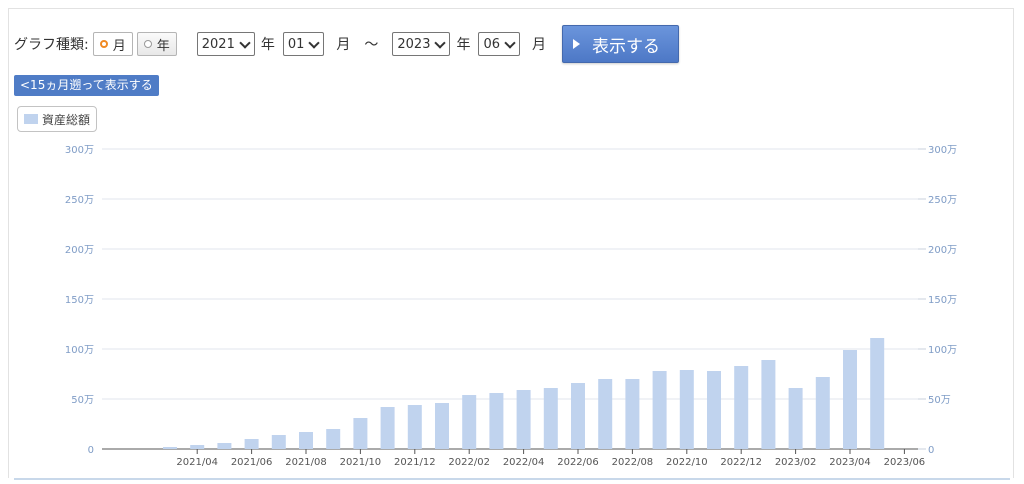 Image resolution: width=1024 pixels, height=484 pixels. What do you see at coordinates (79, 300) in the screenshot?
I see `y-tick-label-left: 150万` at bounding box center [79, 300].